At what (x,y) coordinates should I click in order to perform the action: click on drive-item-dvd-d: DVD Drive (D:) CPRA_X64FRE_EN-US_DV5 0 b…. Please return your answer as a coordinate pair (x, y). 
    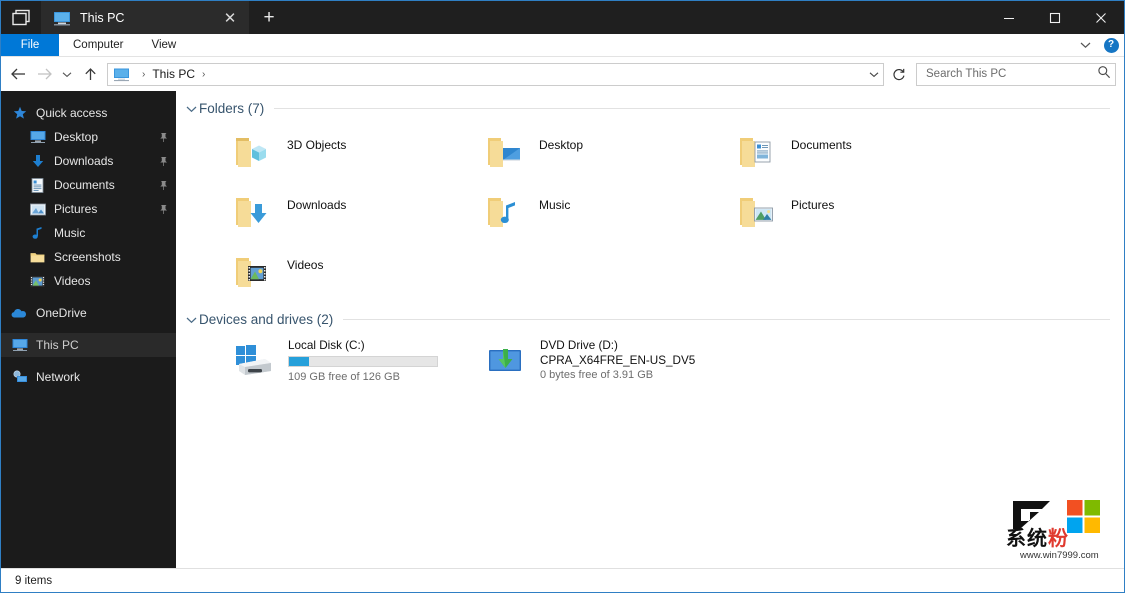
    Looking at the image, I should click on (606, 364).